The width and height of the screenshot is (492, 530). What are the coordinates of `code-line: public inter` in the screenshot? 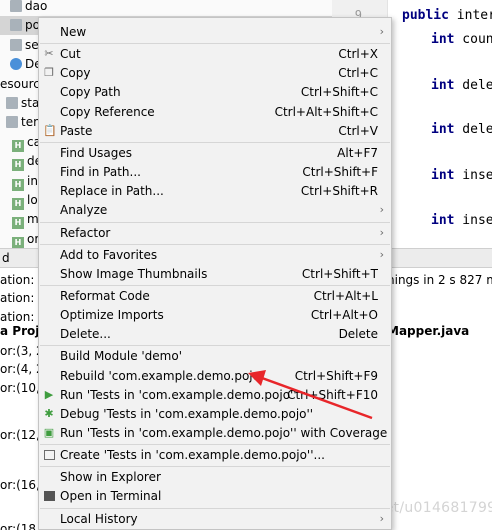 It's located at (447, 15).